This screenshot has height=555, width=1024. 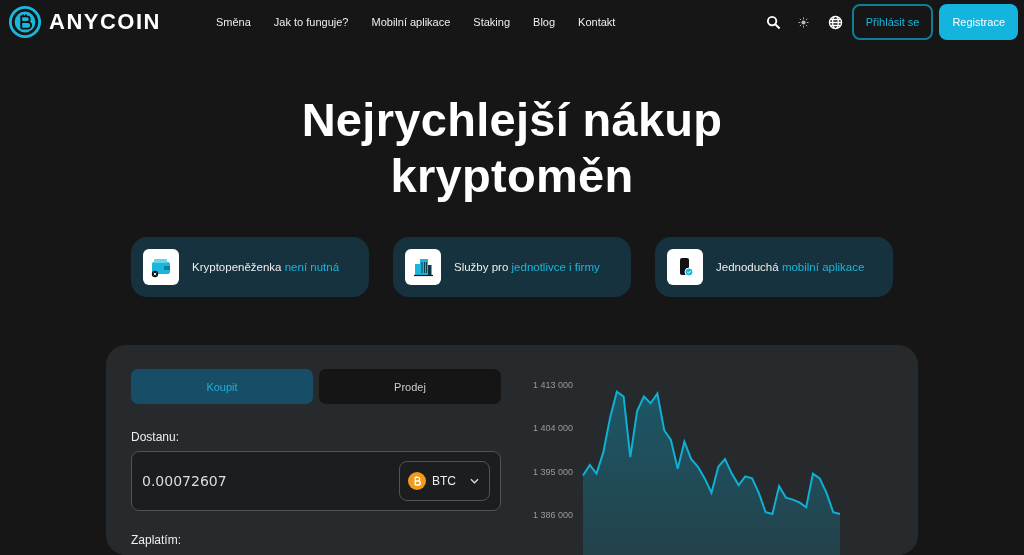 What do you see at coordinates (105, 22) in the screenshot?
I see `logo-text: ANYCOIN` at bounding box center [105, 22].